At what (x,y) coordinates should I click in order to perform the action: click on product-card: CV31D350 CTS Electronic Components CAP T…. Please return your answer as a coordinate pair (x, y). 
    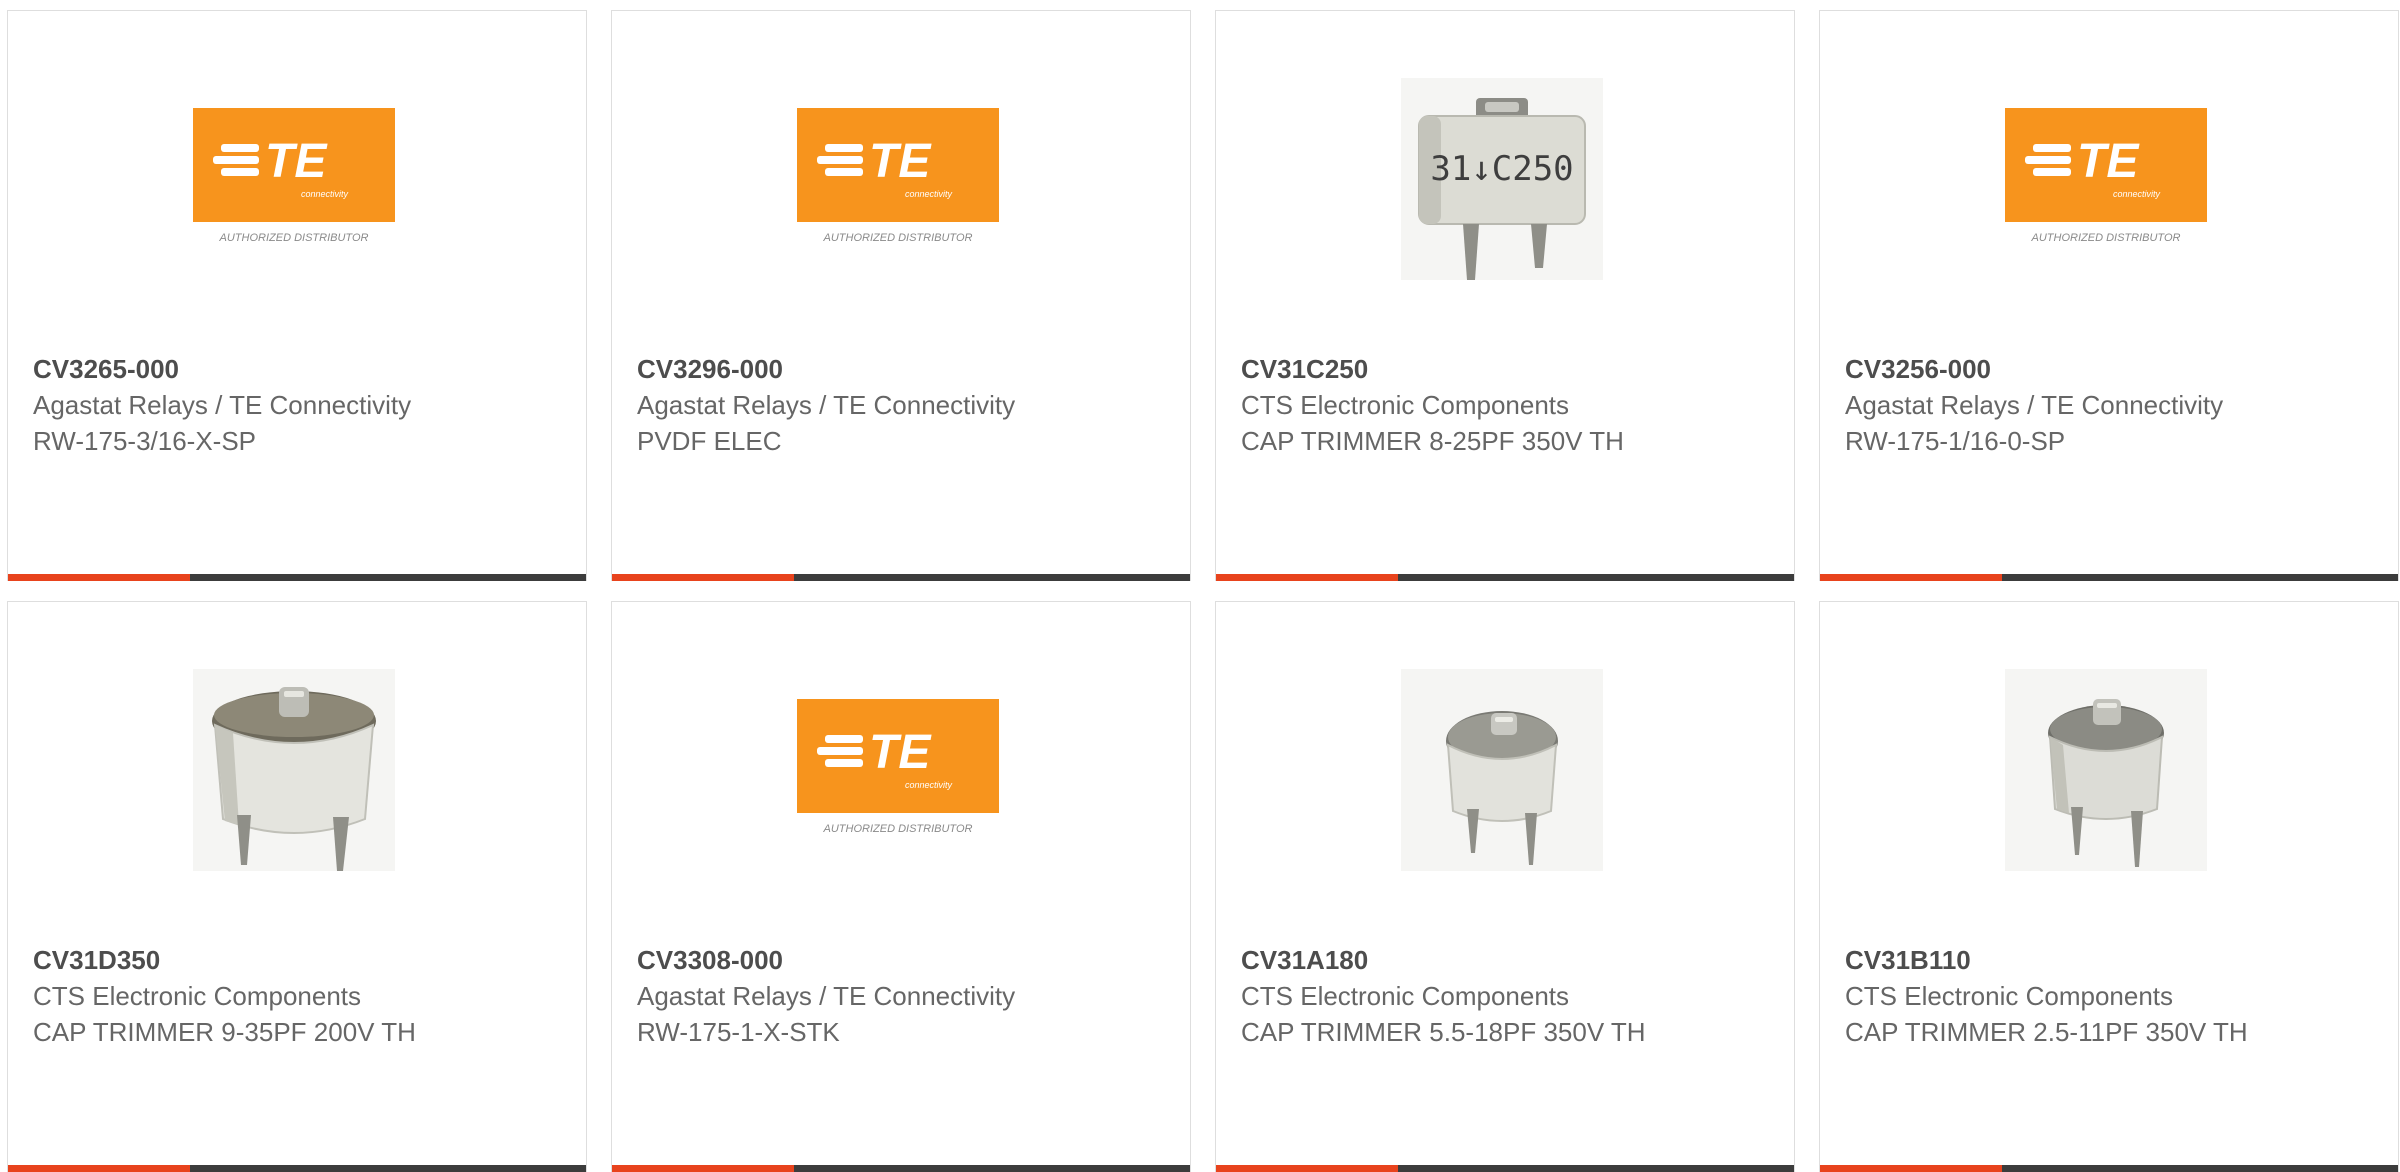
    Looking at the image, I should click on (297, 886).